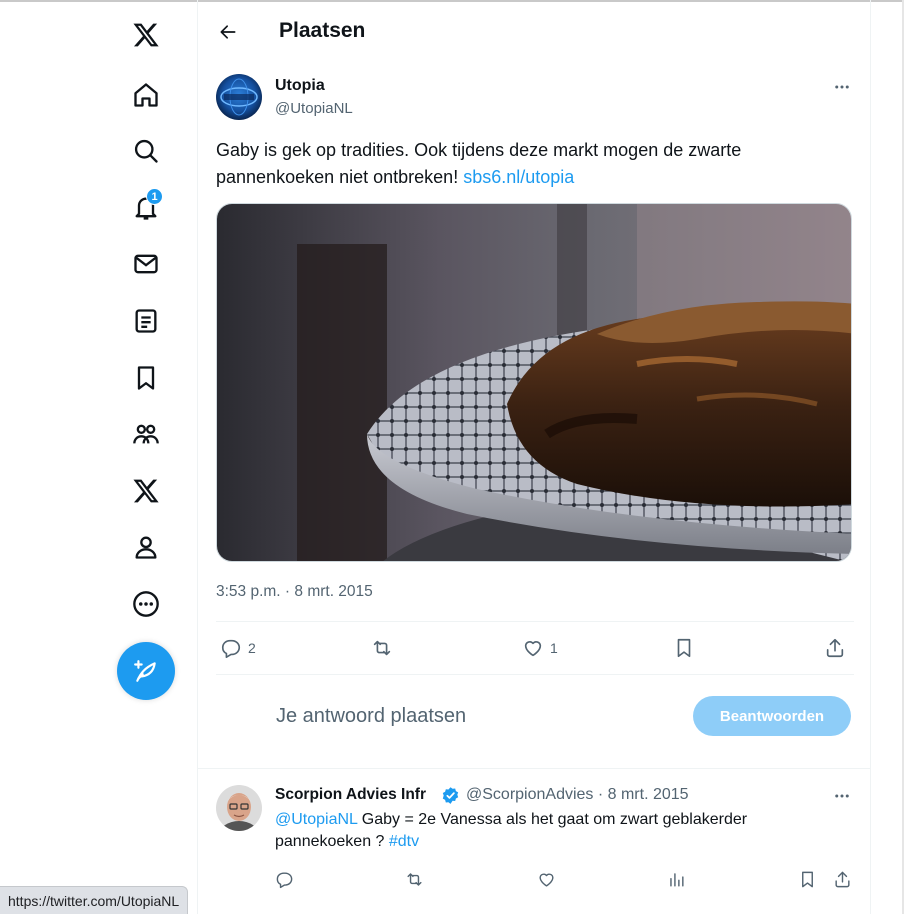 The height and width of the screenshot is (914, 904). I want to click on feather-plus-icon, so click(145, 671).